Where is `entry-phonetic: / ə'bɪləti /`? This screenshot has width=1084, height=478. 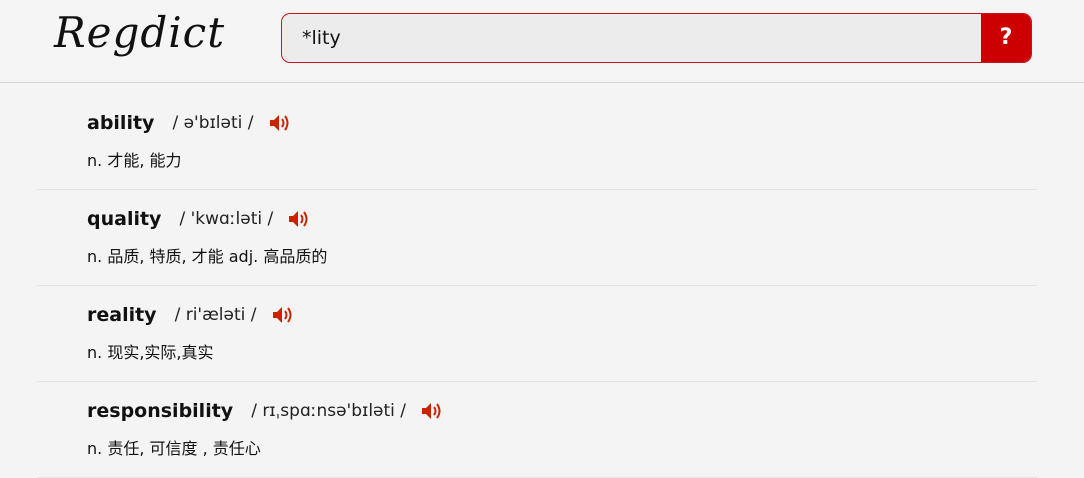
entry-phonetic: / ə'bɪləti / is located at coordinates (213, 123).